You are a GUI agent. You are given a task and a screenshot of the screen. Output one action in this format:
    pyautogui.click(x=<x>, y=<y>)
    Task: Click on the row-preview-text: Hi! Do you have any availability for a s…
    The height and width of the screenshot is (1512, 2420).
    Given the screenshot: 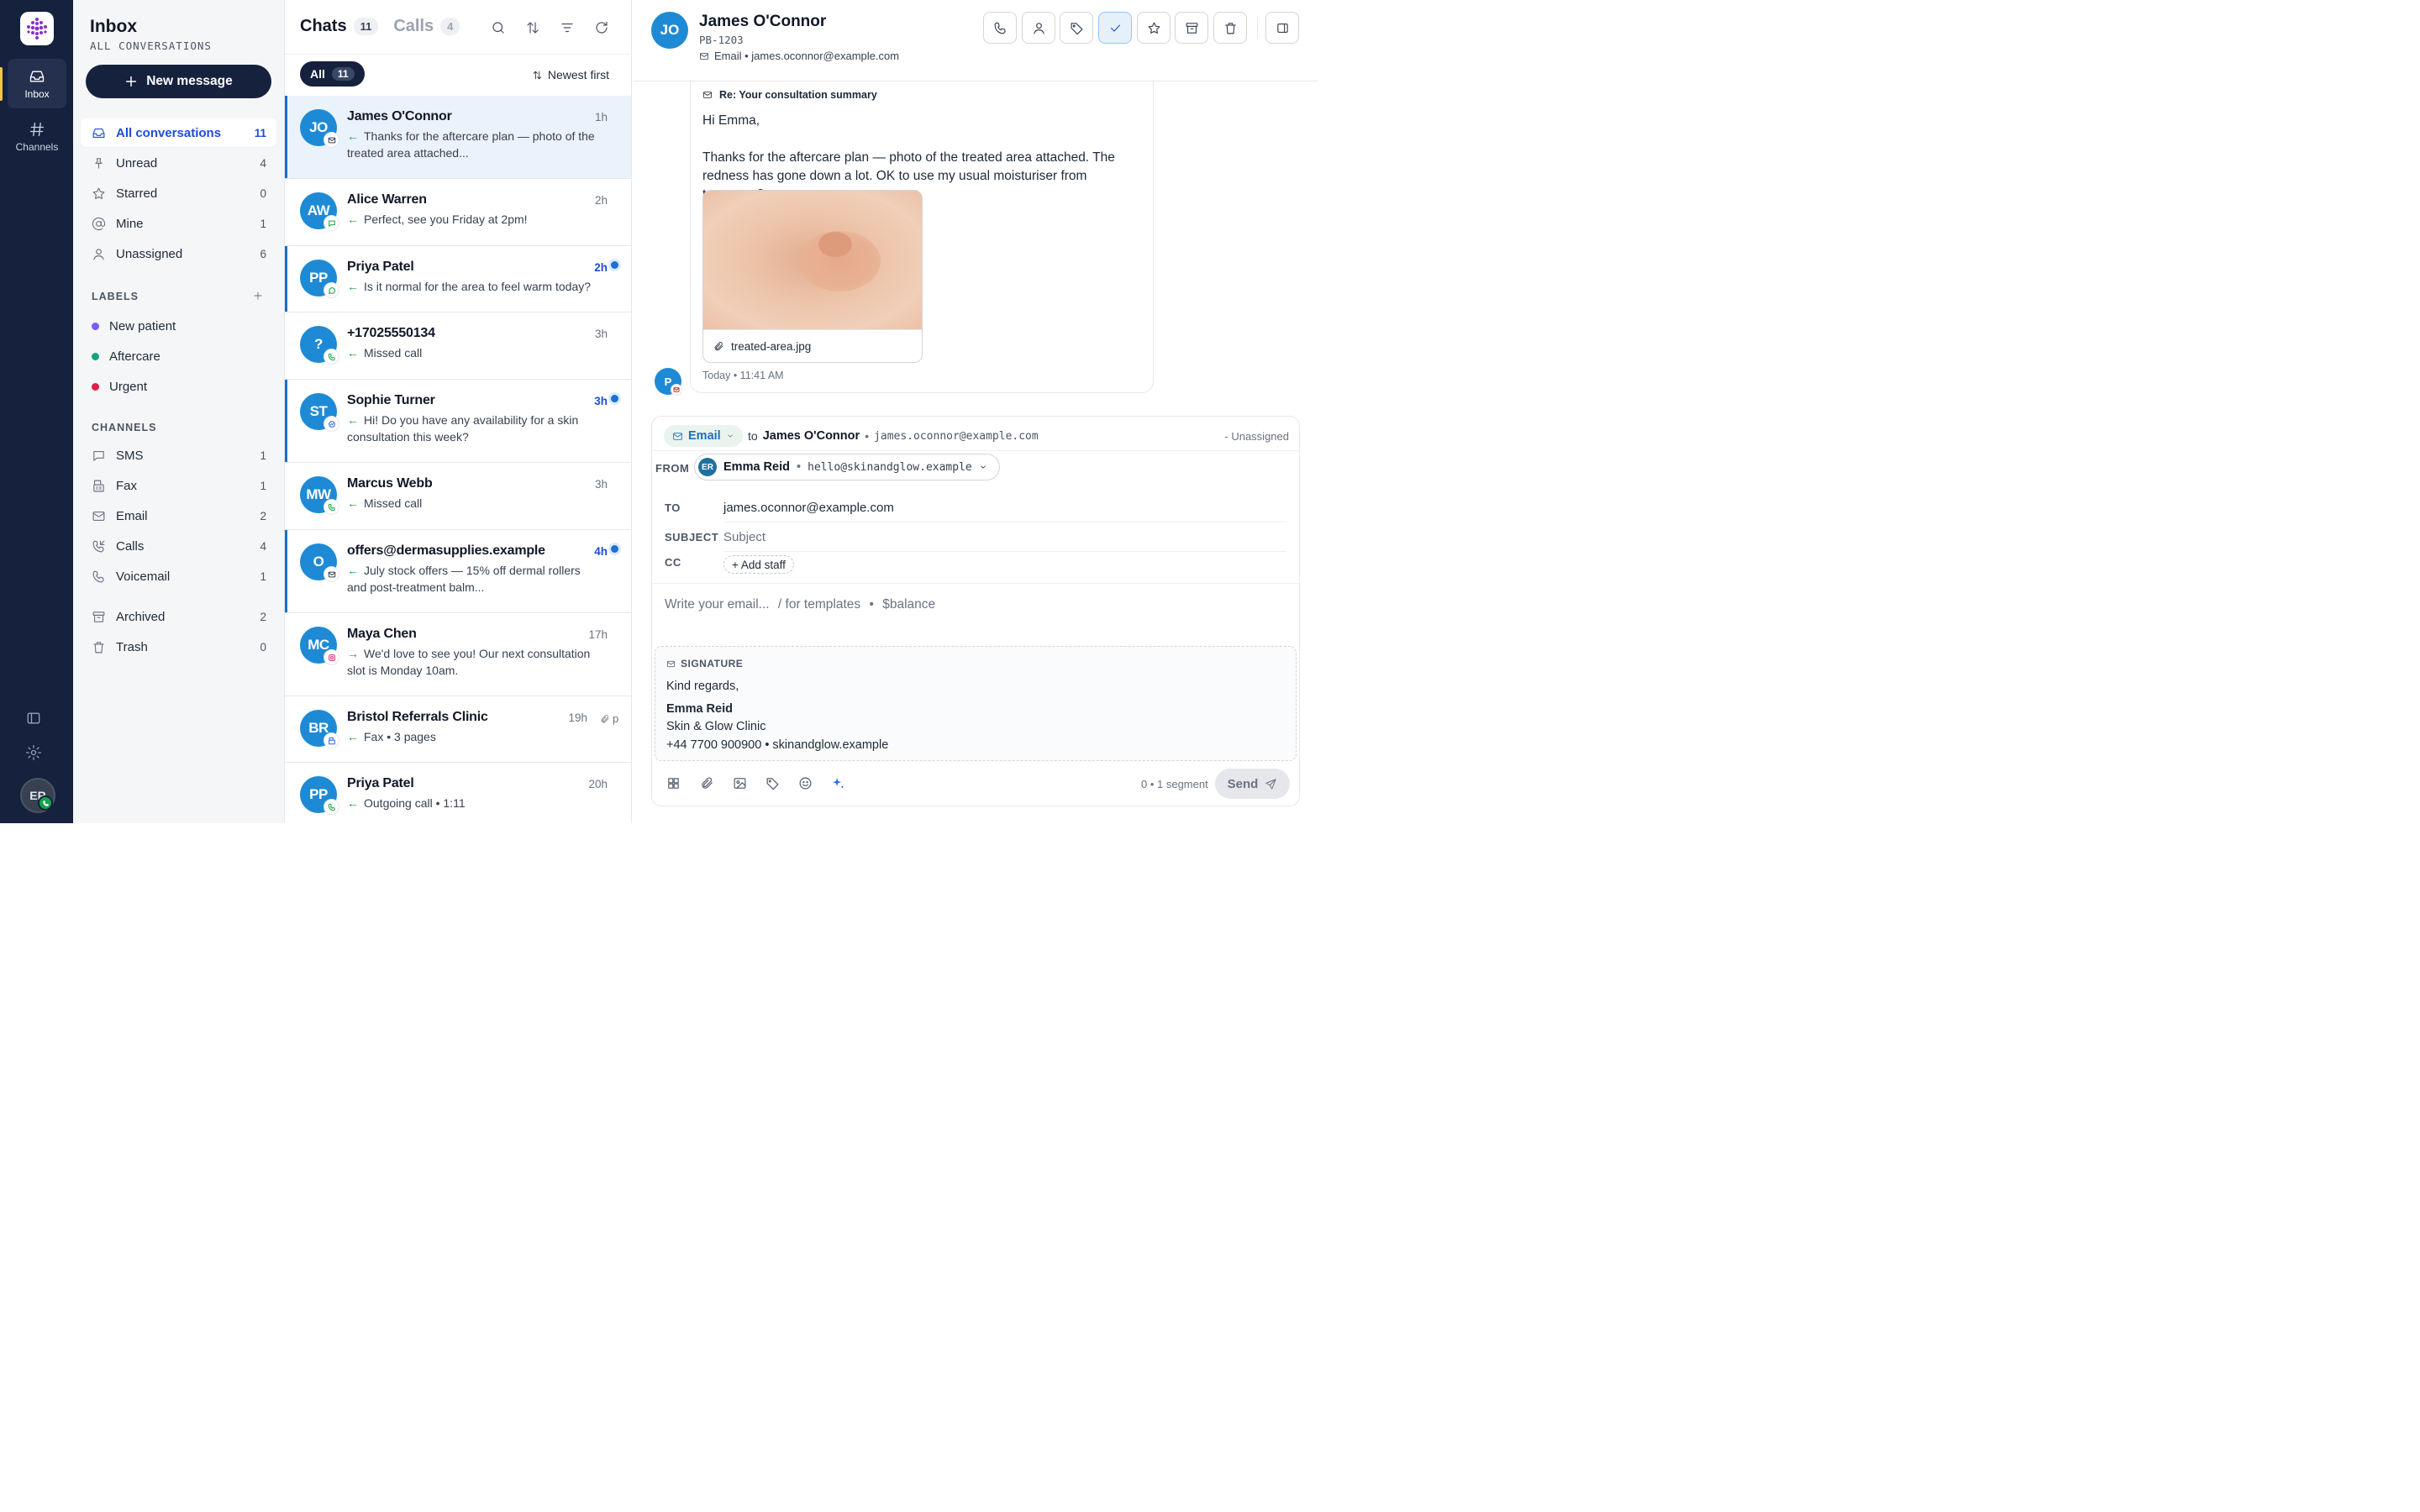 What is the action you would take?
    pyautogui.click(x=463, y=428)
    